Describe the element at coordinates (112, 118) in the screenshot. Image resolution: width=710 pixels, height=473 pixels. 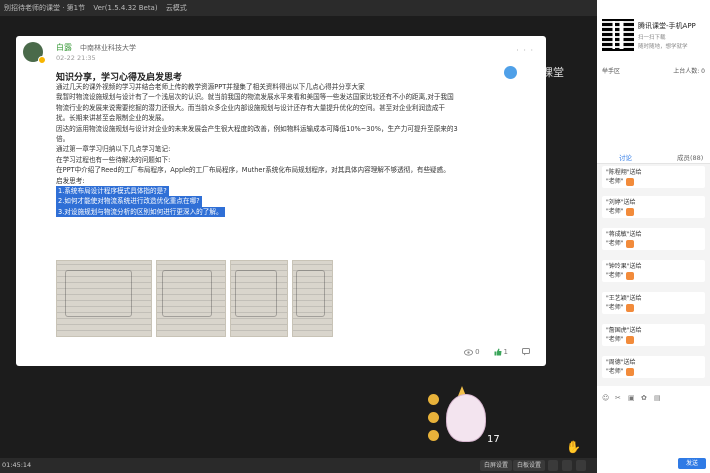
I see `post-line: 扰。长期来讲甚至会限制企业的发展。` at that location.